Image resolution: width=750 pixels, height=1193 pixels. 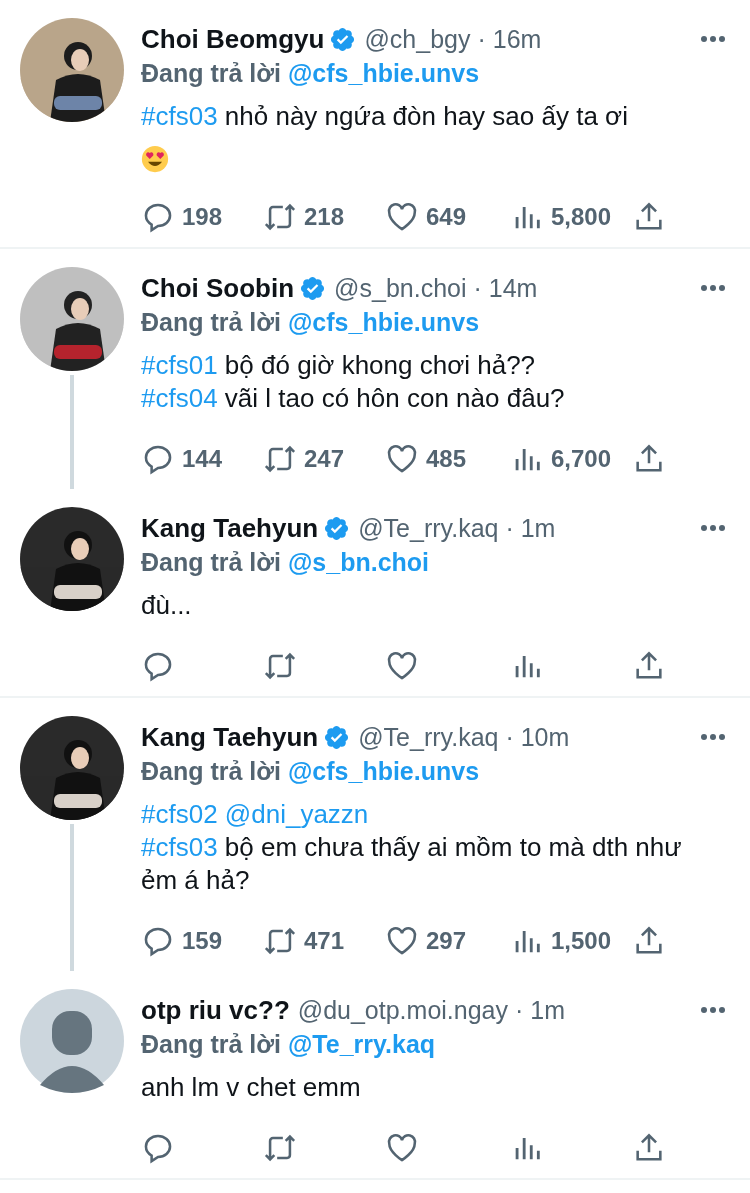 I want to click on user-name: Choi Soobin, so click(x=218, y=288).